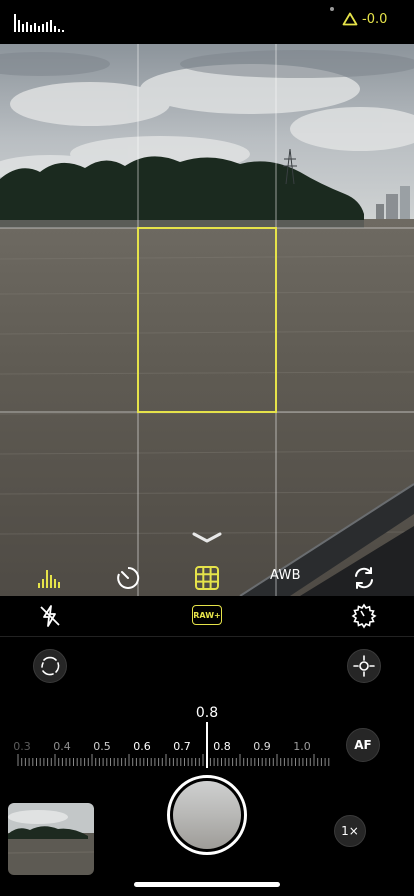  I want to click on histogram-icon, so click(41, 23).